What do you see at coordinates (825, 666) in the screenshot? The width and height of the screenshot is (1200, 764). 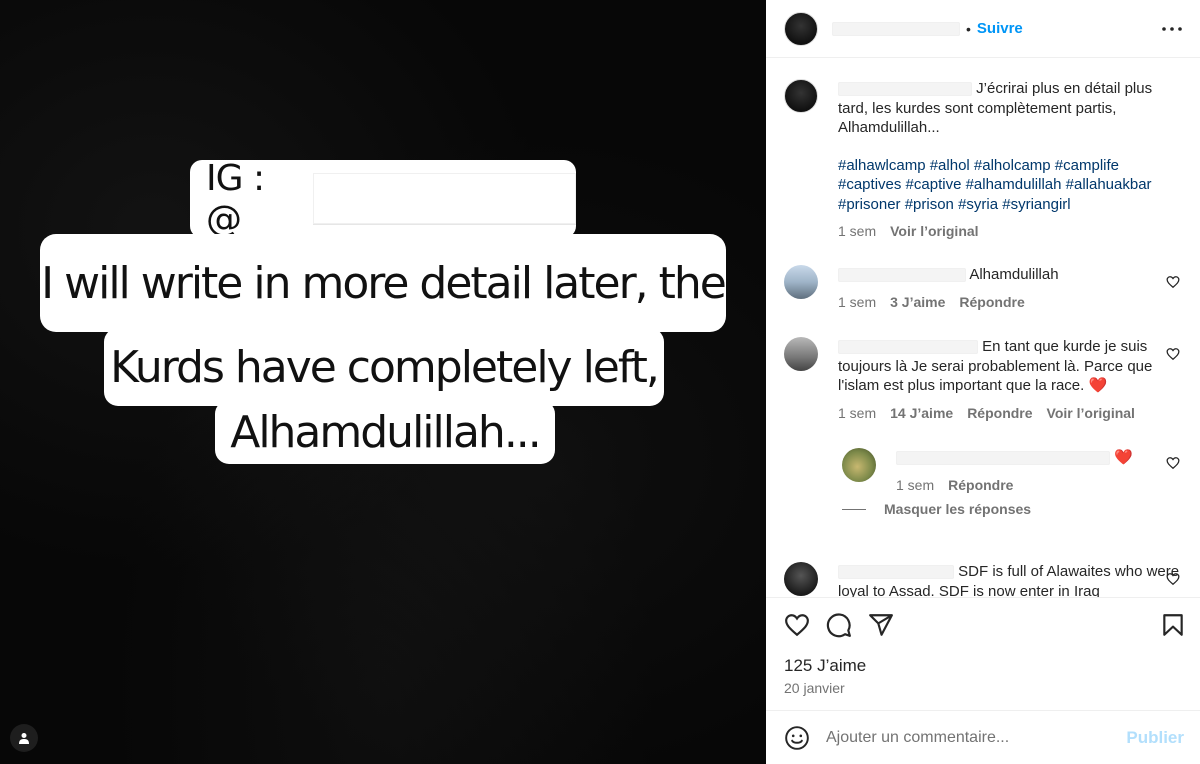 I see `likes-count: 125 J’aime` at bounding box center [825, 666].